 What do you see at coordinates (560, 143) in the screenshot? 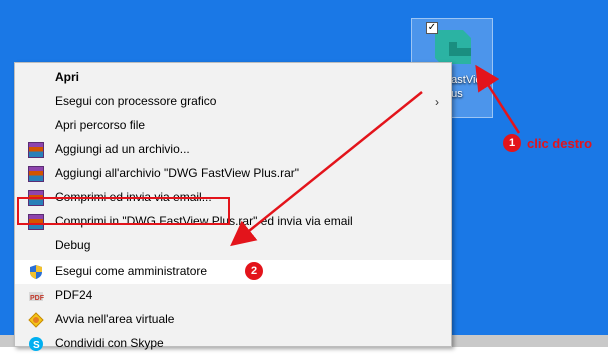
I see `step-1-label: clic destro` at bounding box center [560, 143].